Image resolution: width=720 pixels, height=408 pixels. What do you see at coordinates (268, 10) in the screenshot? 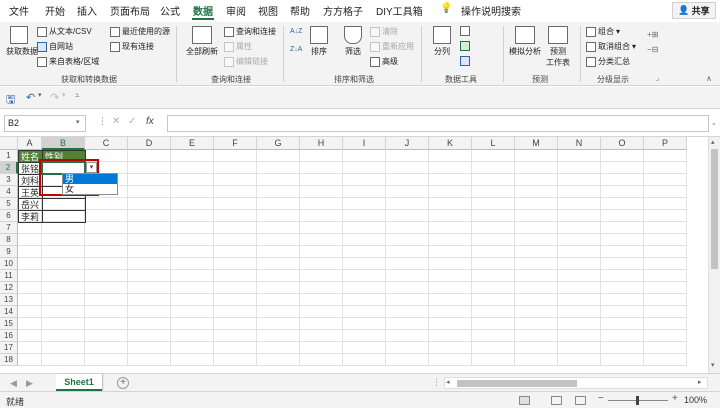
I see `tab-view: 视图` at bounding box center [268, 10].